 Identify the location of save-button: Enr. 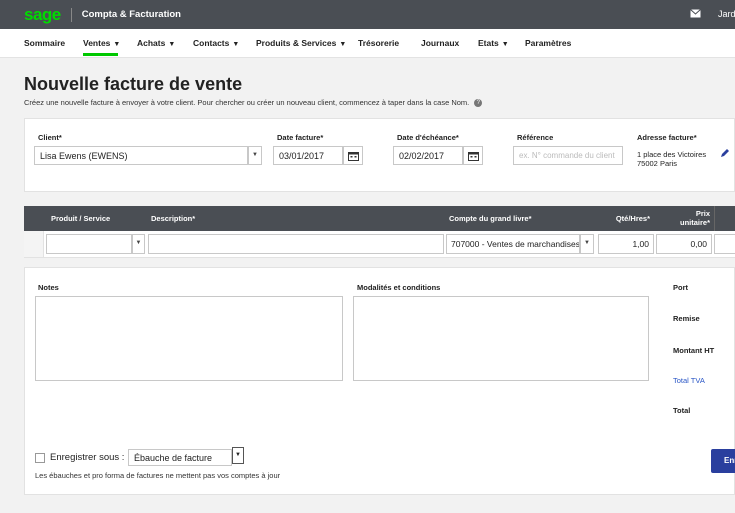
(723, 461).